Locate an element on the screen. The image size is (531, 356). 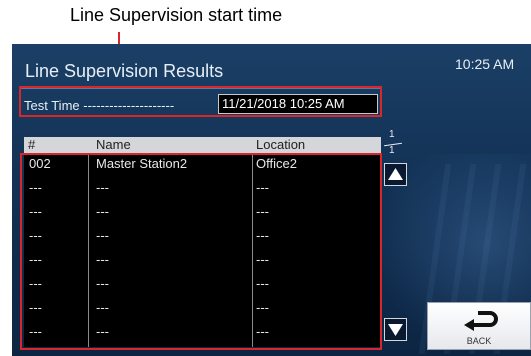
back-arrow-icon is located at coordinates (481, 321).